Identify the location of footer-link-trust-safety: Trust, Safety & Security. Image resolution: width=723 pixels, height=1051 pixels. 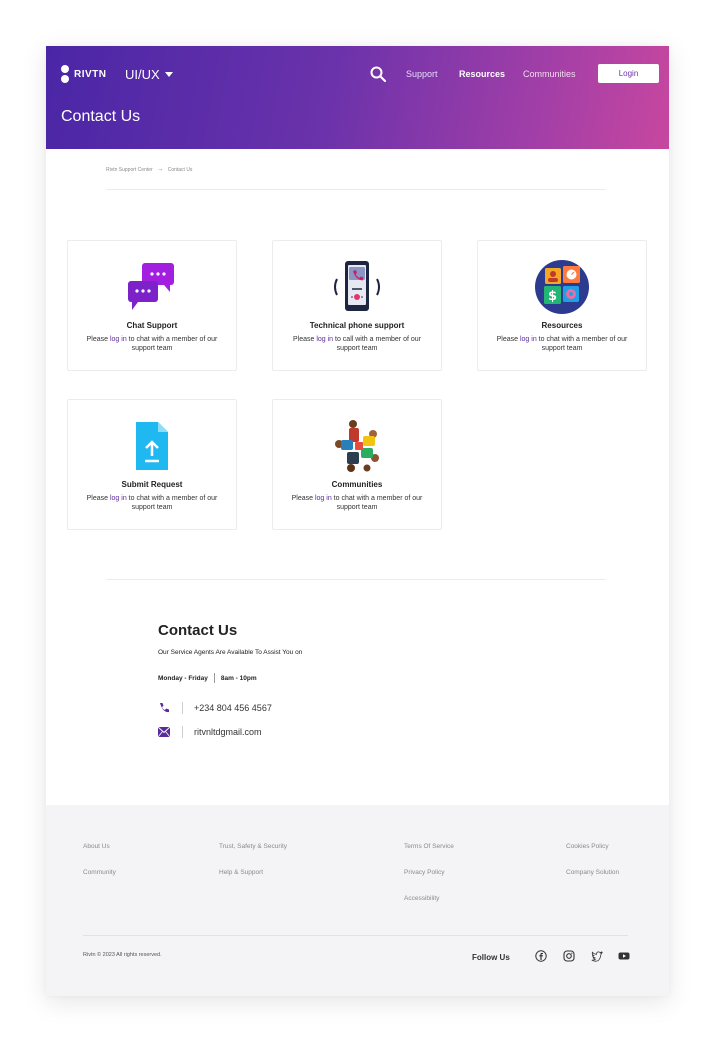
(253, 846).